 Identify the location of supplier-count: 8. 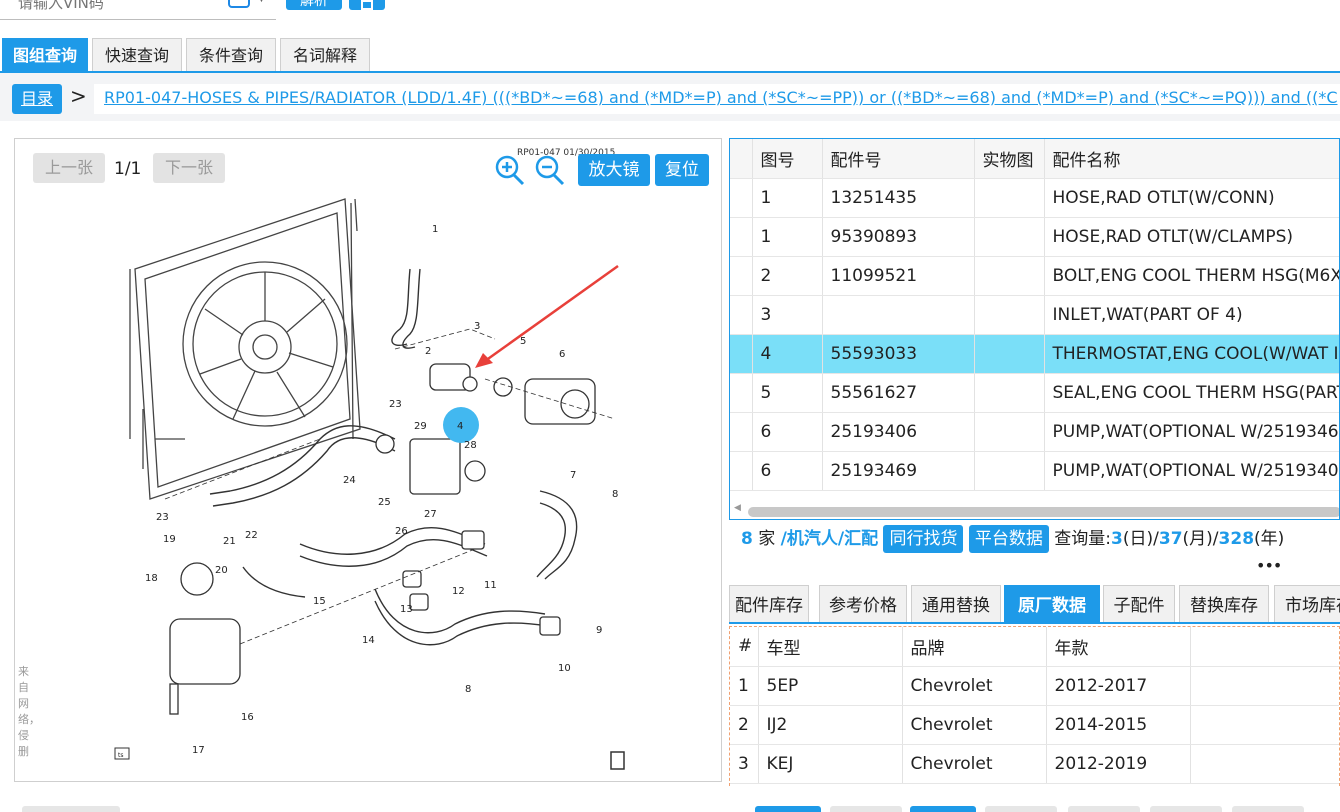
(747, 539).